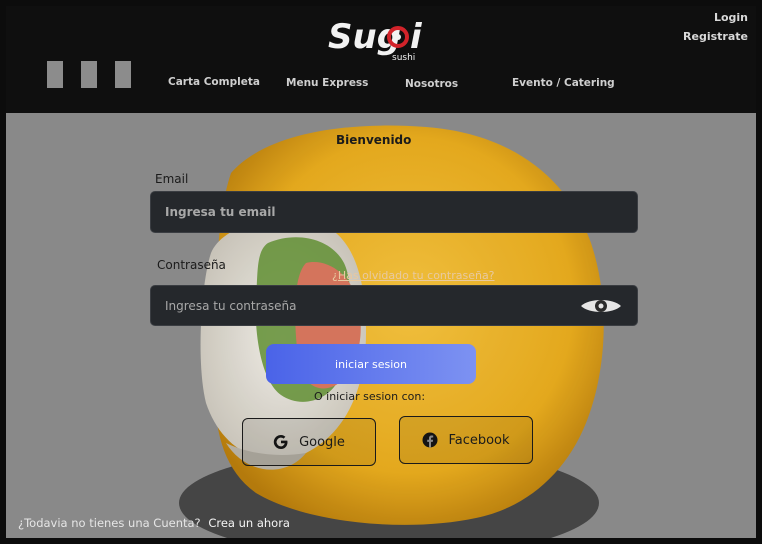 This screenshot has width=762, height=544. Describe the element at coordinates (431, 84) in the screenshot. I see `nav-nosotros: Nosotros` at that location.